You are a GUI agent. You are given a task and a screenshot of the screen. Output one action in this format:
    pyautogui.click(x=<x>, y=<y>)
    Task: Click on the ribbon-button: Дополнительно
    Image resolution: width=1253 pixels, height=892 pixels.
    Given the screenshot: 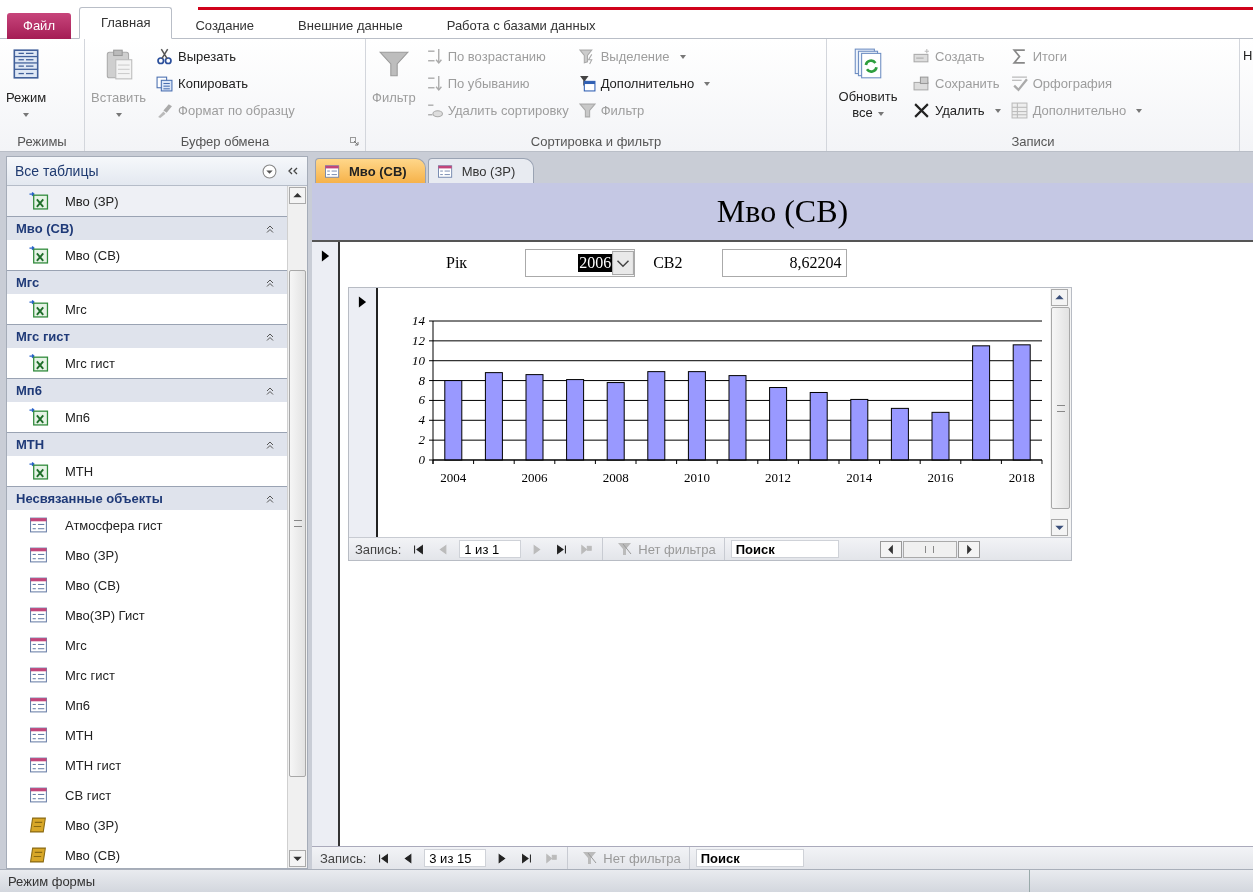 What is the action you would take?
    pyautogui.click(x=644, y=83)
    